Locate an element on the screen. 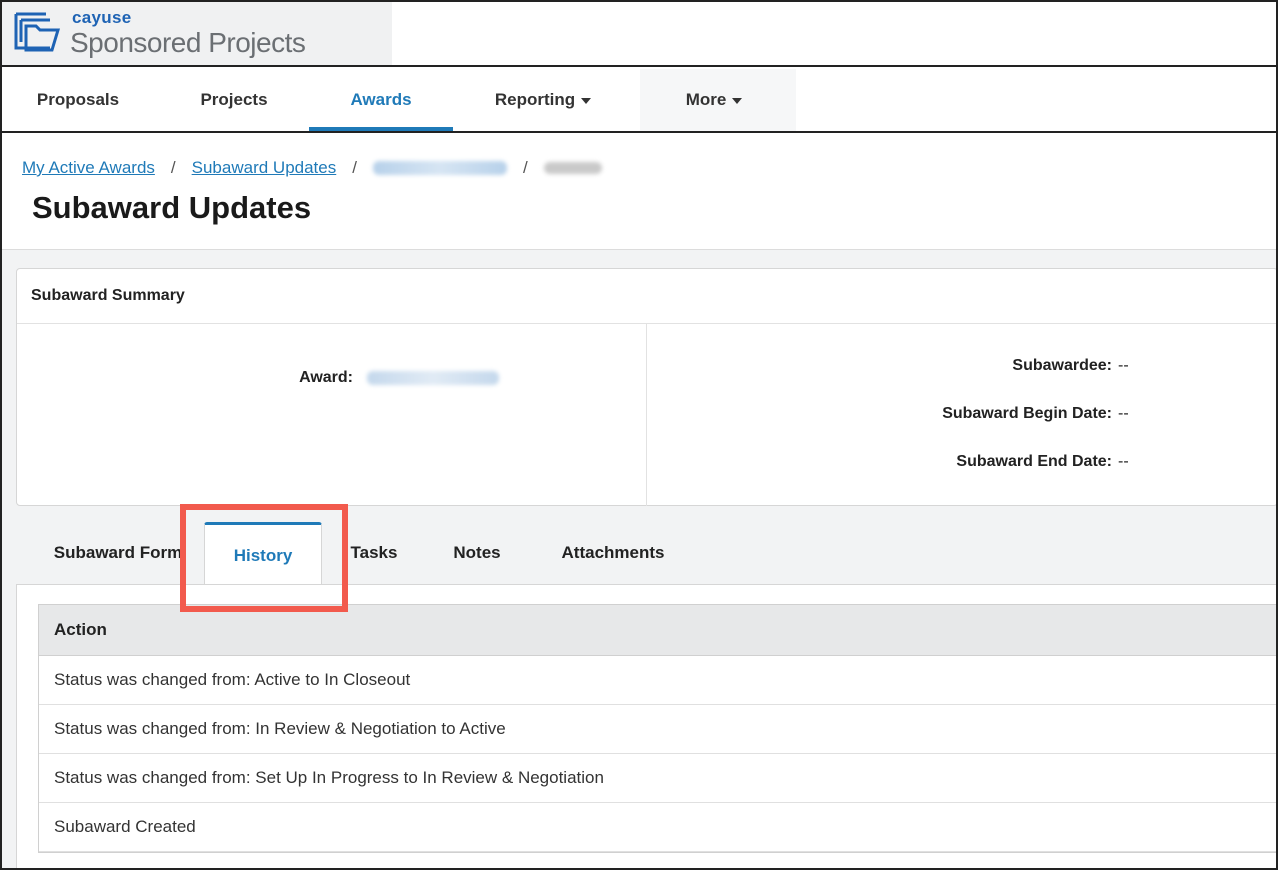 The width and height of the screenshot is (1278, 870). page-title: Subaward Updates is located at coordinates (172, 207).